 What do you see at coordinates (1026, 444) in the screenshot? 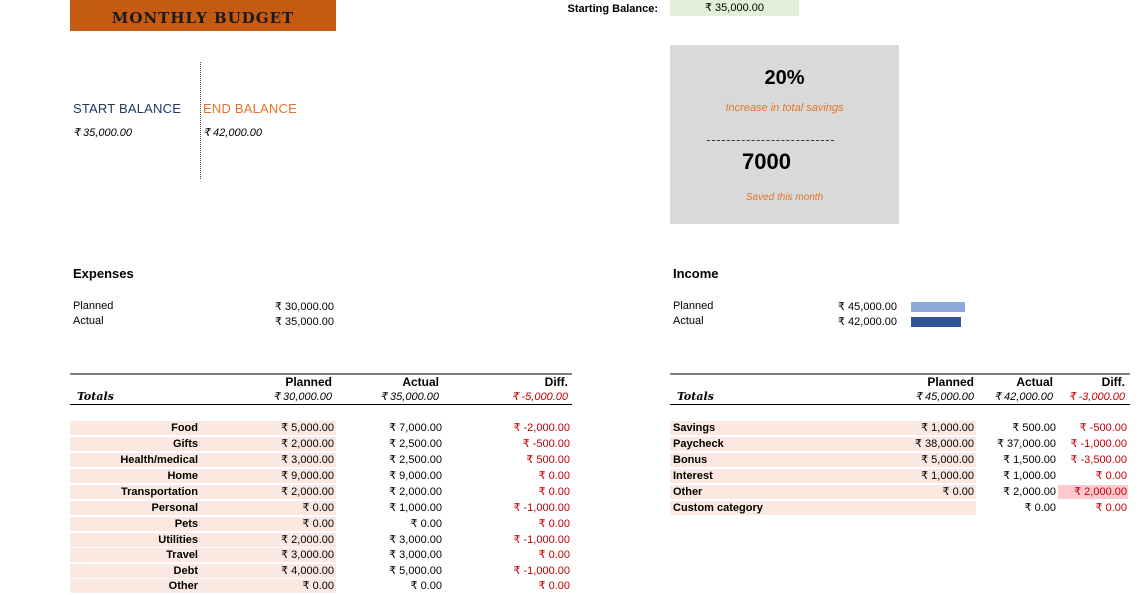
I see `income-actual: ₹ 37,000.00` at bounding box center [1026, 444].